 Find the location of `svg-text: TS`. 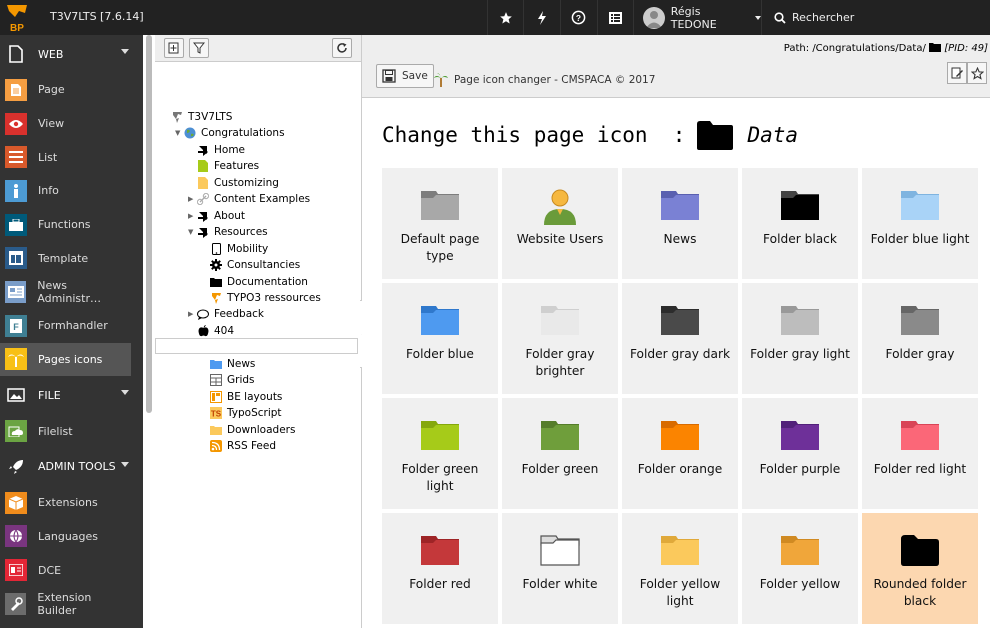

svg-text: TS is located at coordinates (216, 414).